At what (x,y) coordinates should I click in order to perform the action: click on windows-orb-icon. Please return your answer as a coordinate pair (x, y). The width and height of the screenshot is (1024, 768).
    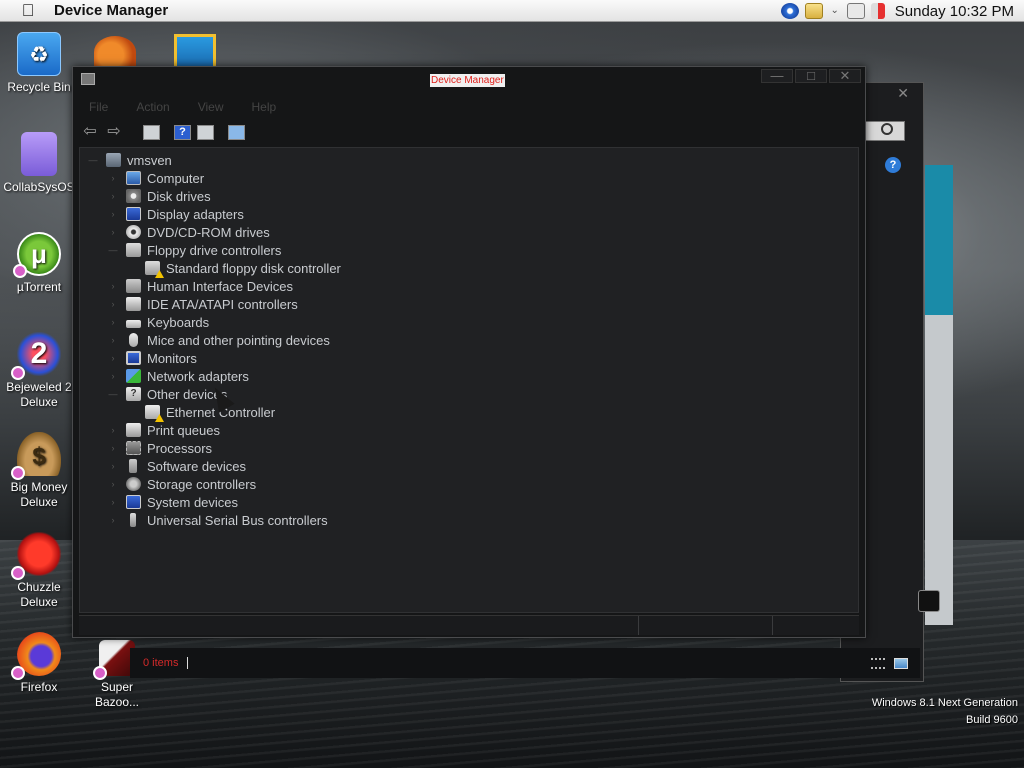
    Looking at the image, I should click on (789, 11).